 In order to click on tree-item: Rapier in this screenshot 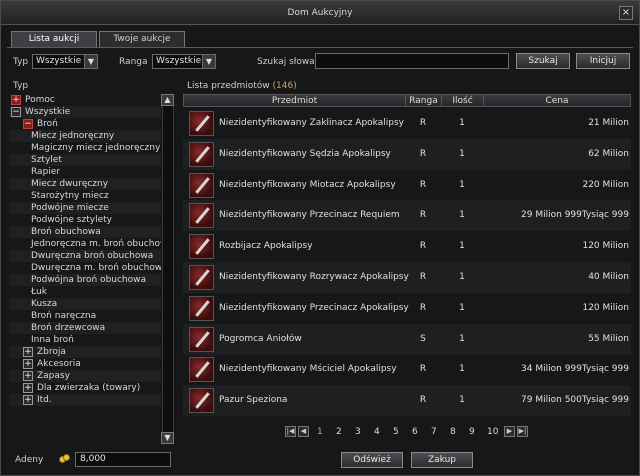, I will do `click(85, 172)`.